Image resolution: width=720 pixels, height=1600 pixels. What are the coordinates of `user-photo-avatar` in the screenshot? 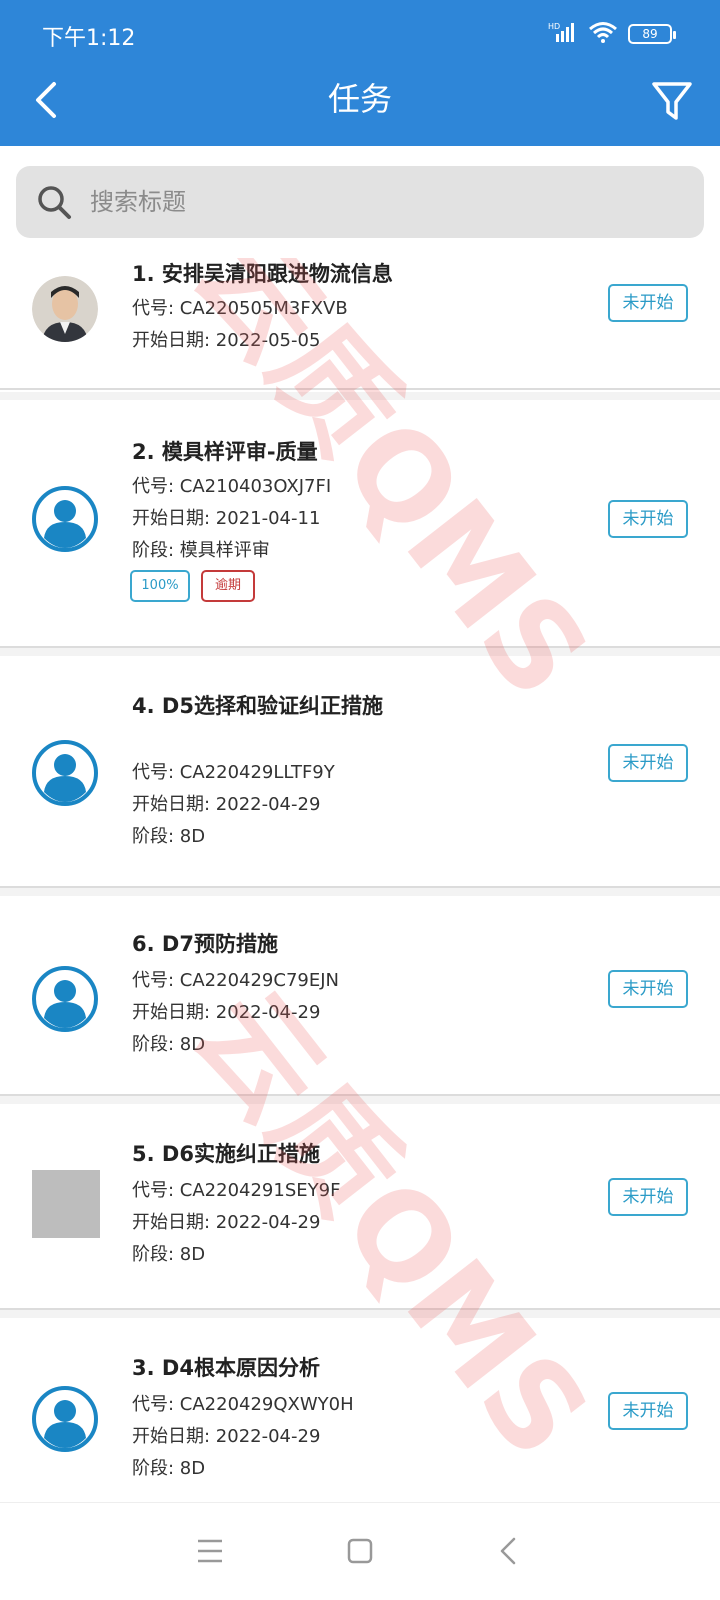 It's located at (65, 309).